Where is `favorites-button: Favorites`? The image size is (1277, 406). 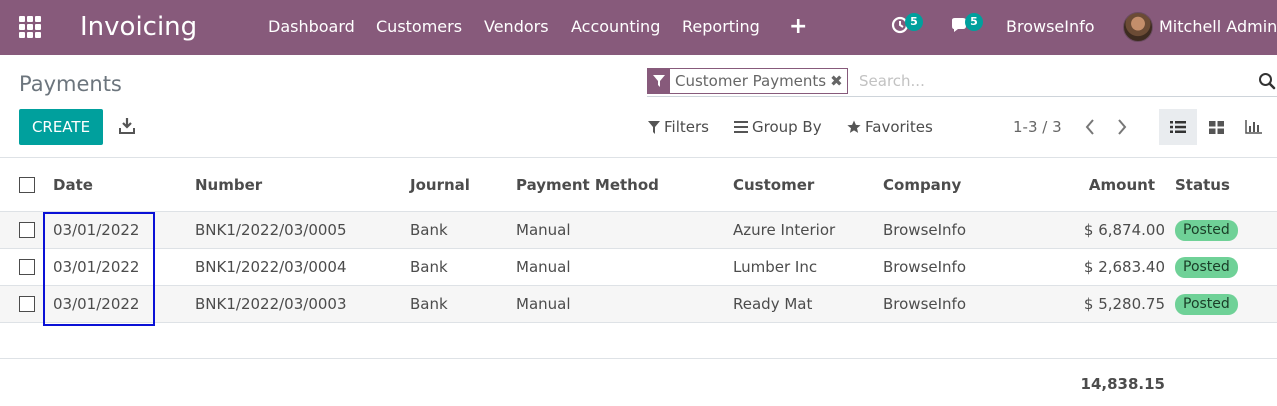 favorites-button: Favorites is located at coordinates (890, 127).